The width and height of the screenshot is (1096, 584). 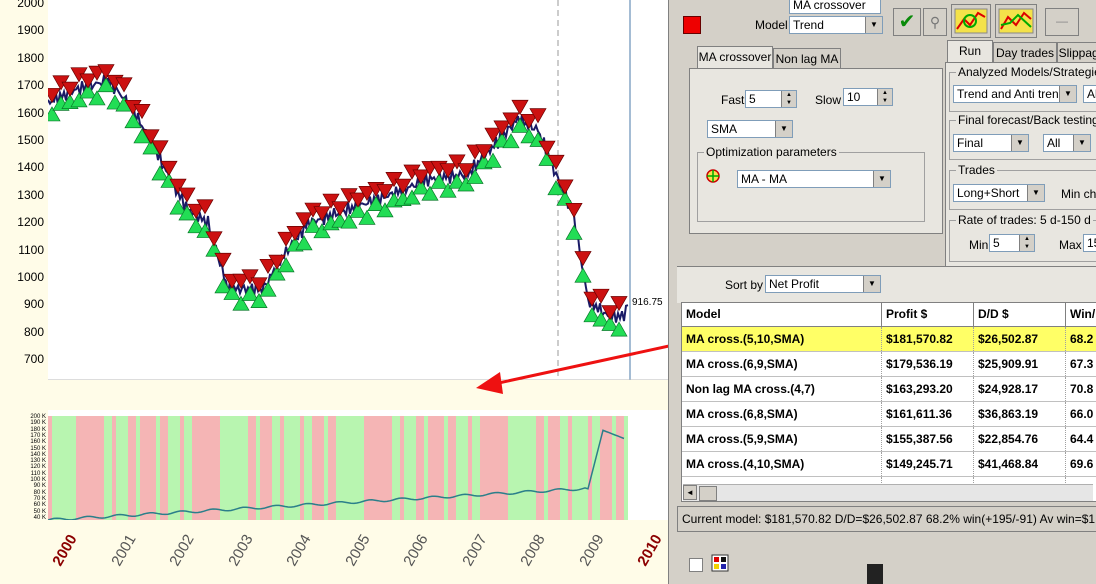 I want to click on equity-panel, so click(x=363, y=465).